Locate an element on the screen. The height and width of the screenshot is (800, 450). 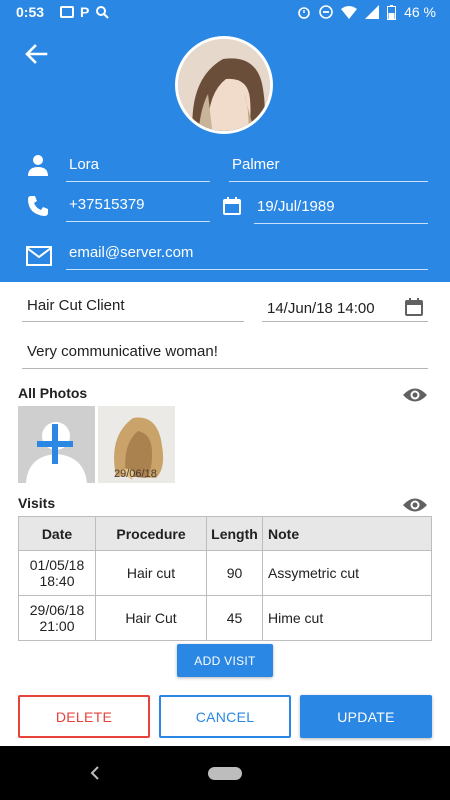
last-name-input: Palmer is located at coordinates (328, 169).